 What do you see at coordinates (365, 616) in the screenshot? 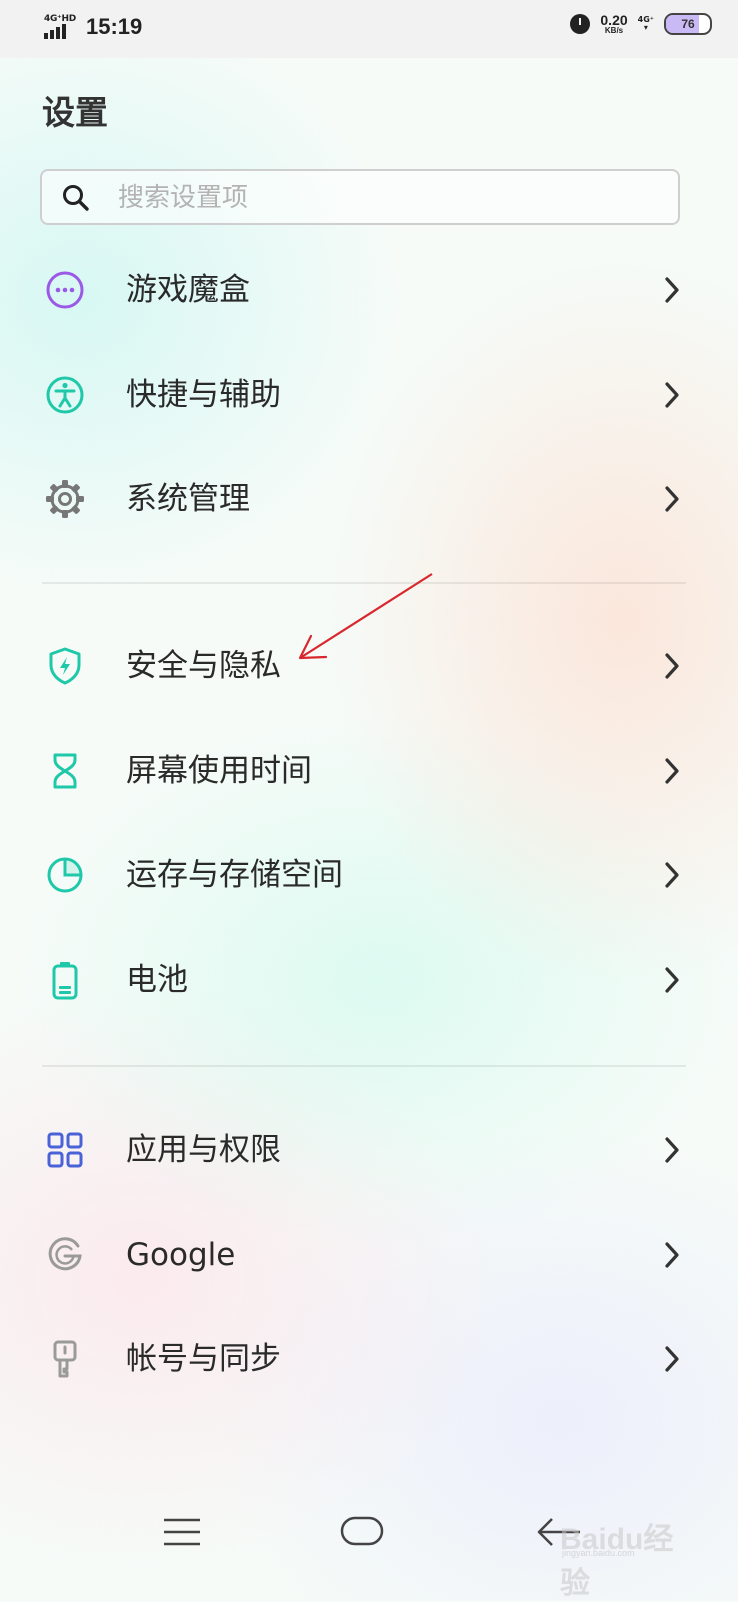
I see `annotation-arrow` at bounding box center [365, 616].